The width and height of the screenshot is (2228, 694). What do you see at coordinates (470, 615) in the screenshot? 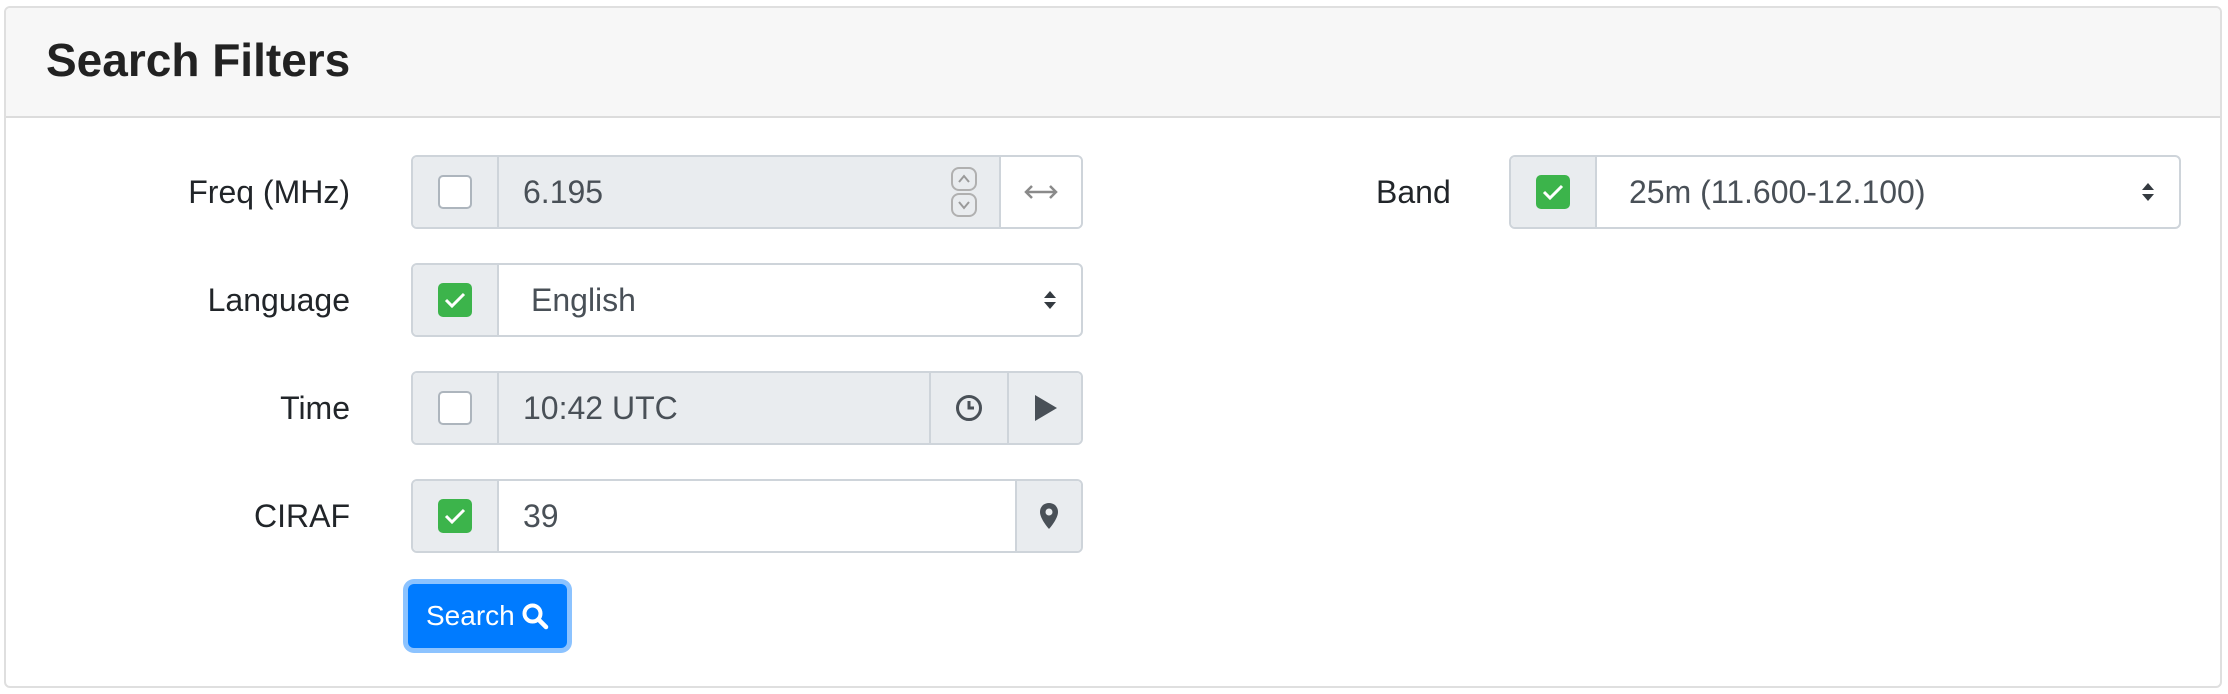
I see `search-button-label: Search` at bounding box center [470, 615].